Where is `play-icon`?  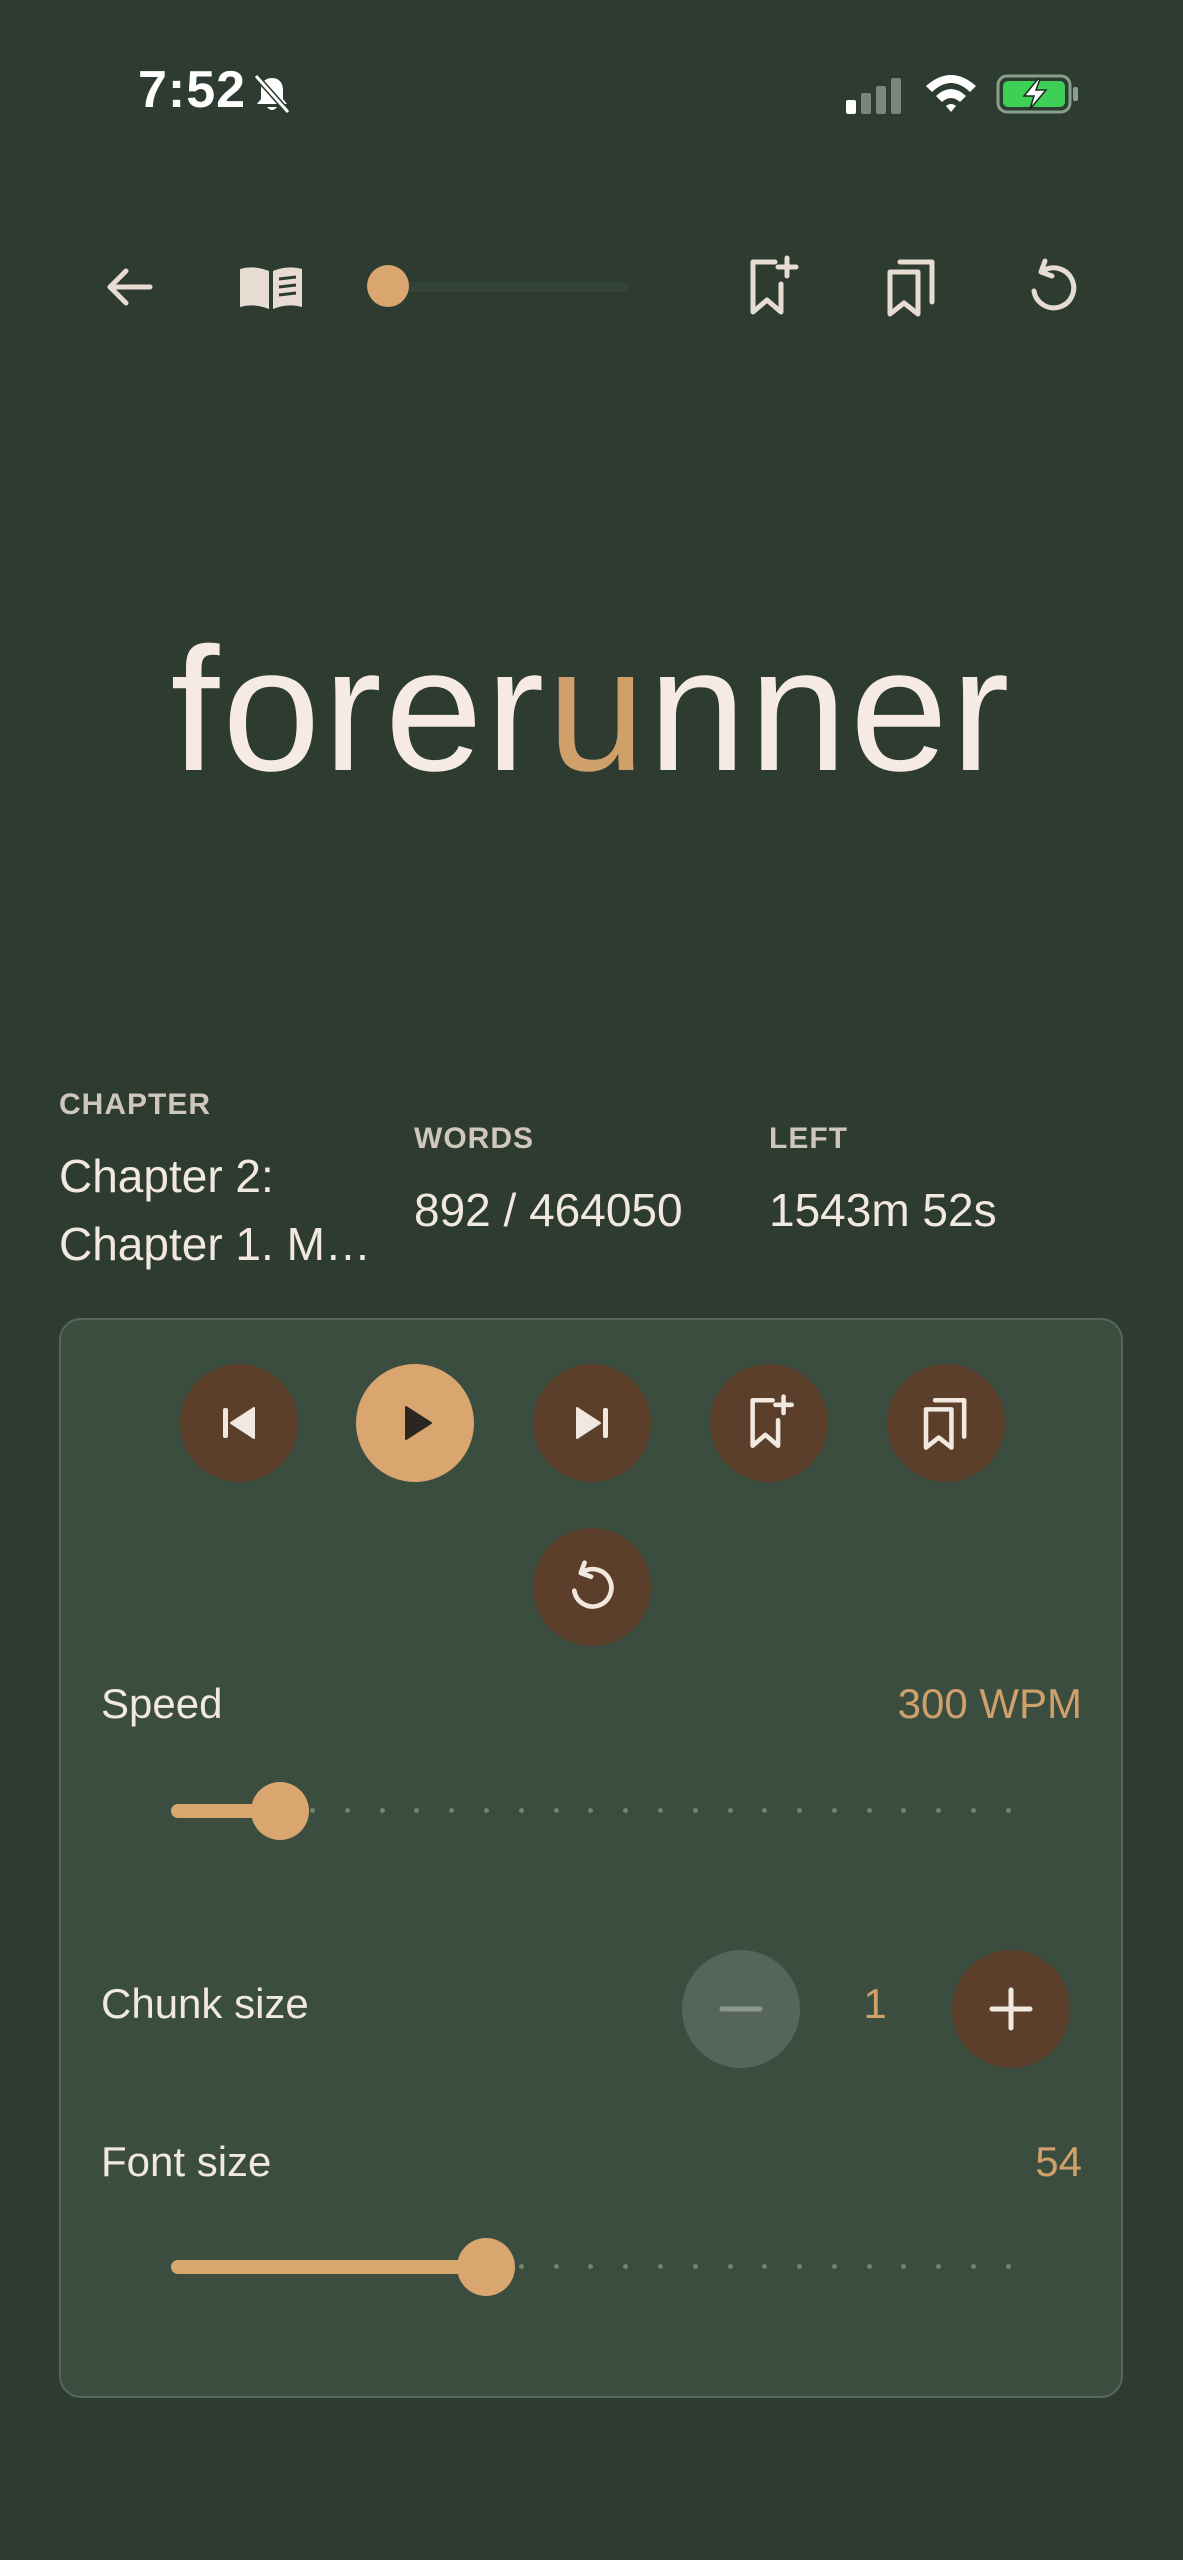
play-icon is located at coordinates (418, 1423).